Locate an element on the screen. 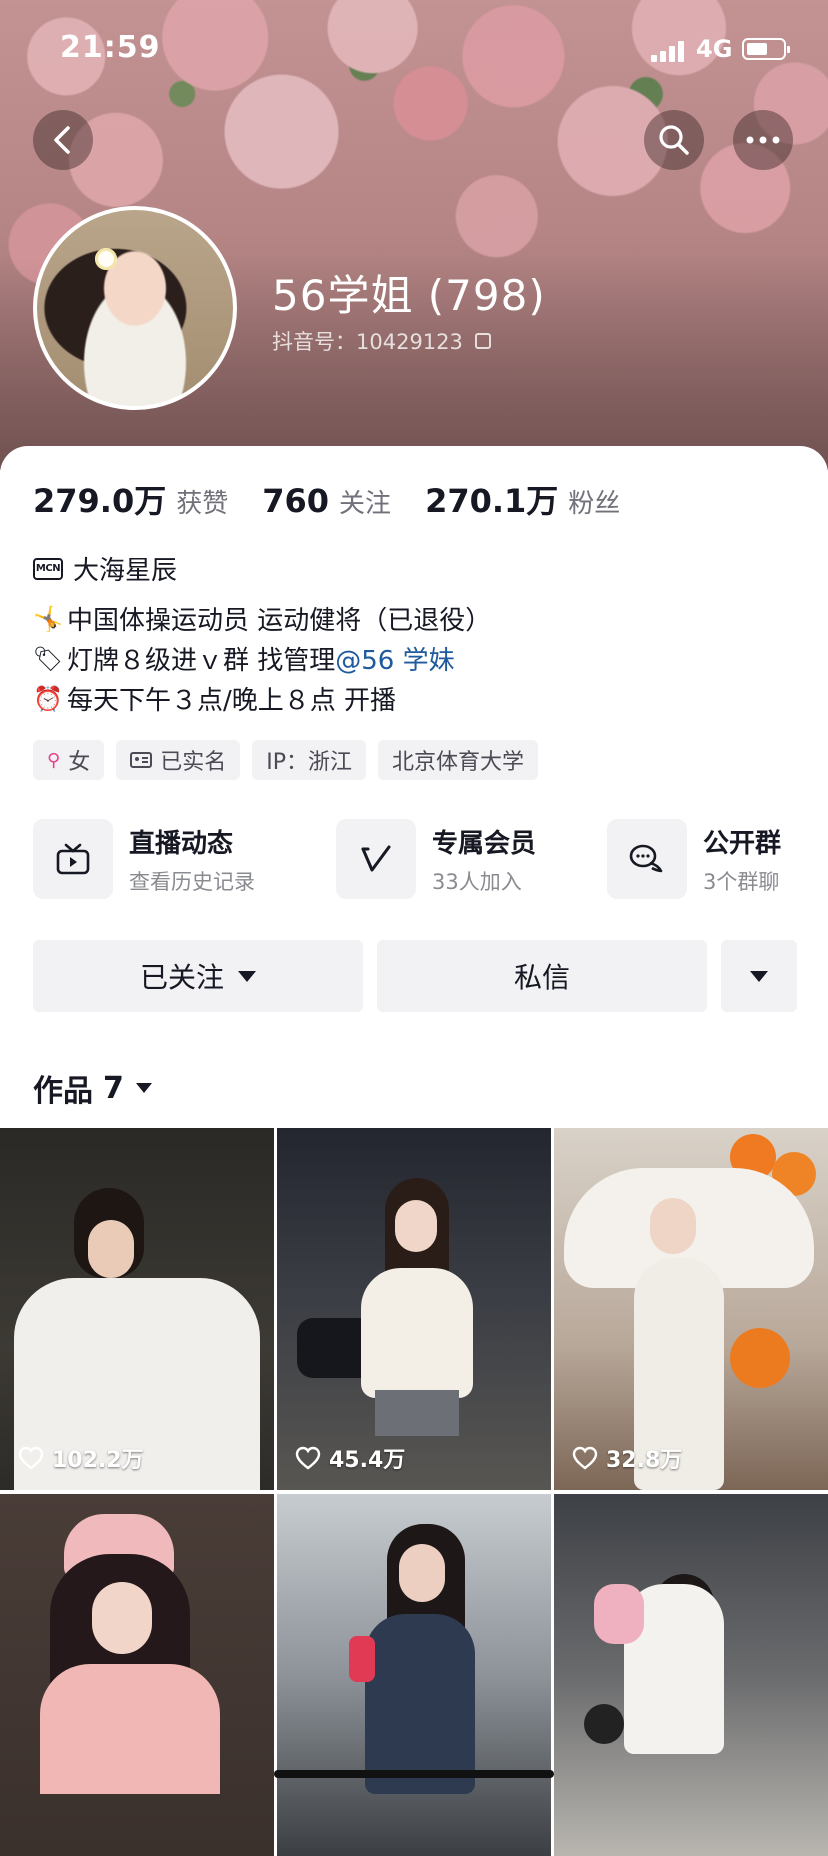  mcn-row: MCN 大海星辰 is located at coordinates (105, 568).